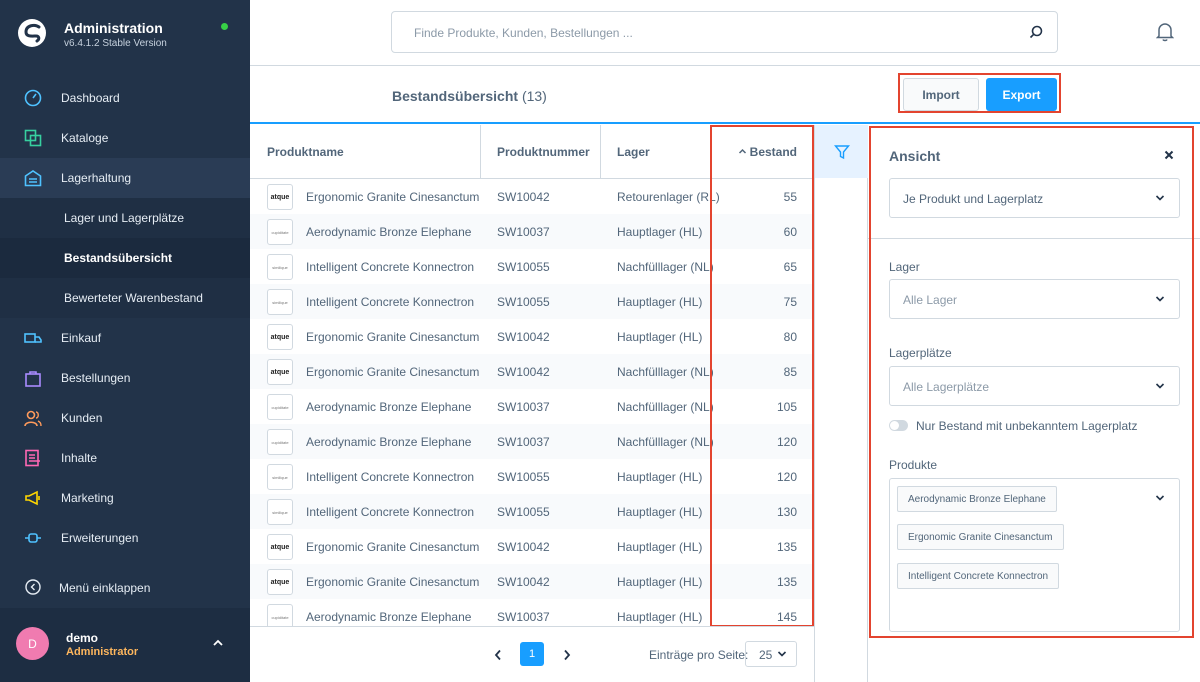 This screenshot has height=682, width=1200. What do you see at coordinates (105, 588) in the screenshot?
I see `collapse-menu-label: Menü einklappen` at bounding box center [105, 588].